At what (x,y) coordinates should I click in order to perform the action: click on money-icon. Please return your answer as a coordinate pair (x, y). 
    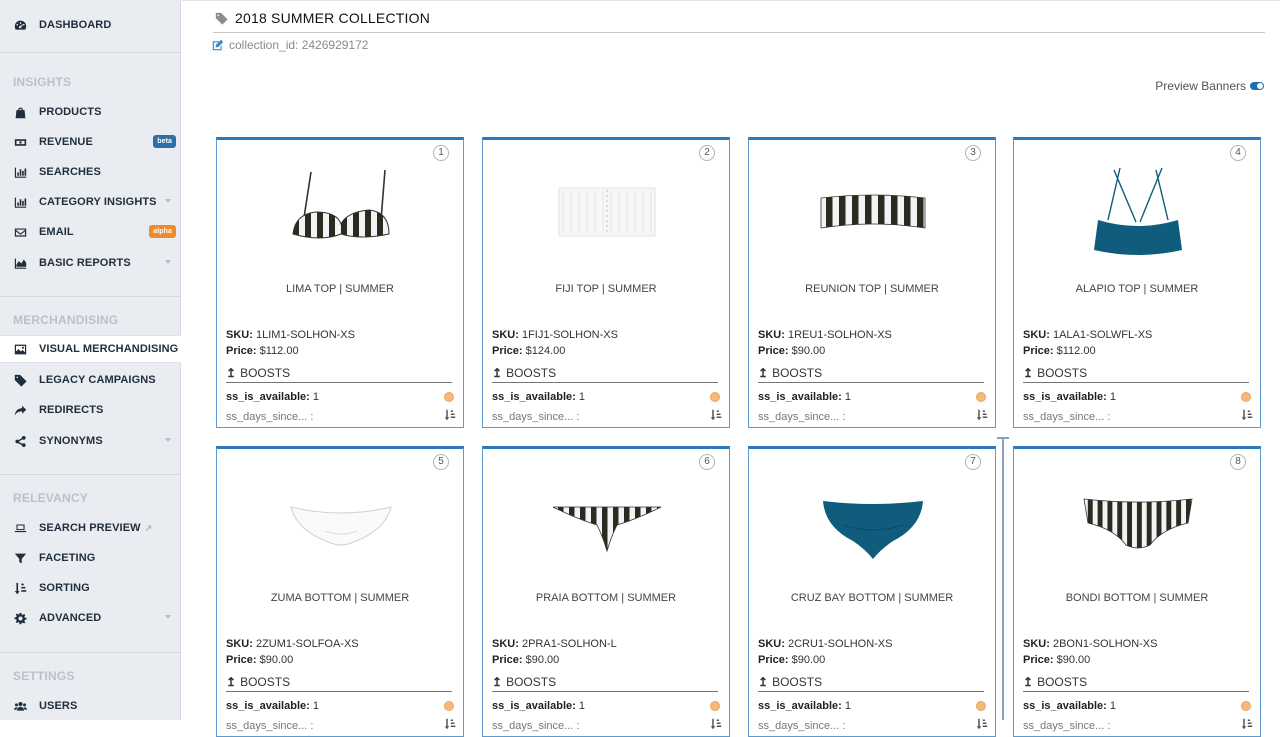
    Looking at the image, I should click on (20, 142).